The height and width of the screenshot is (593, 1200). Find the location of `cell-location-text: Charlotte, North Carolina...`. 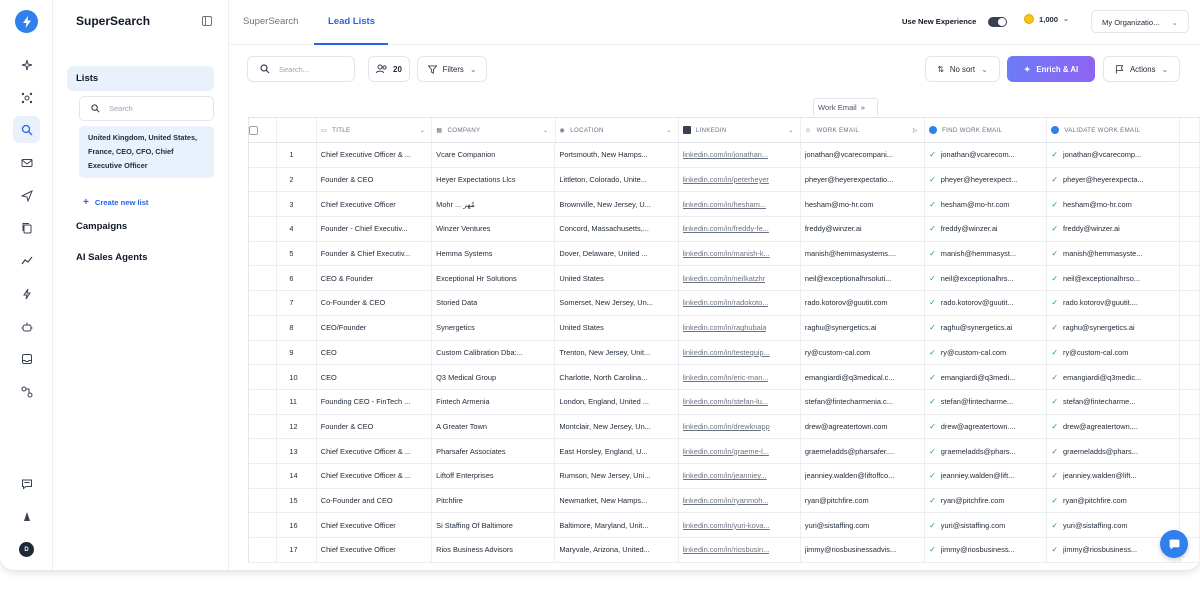

cell-location-text: Charlotte, North Carolina... is located at coordinates (603, 377).